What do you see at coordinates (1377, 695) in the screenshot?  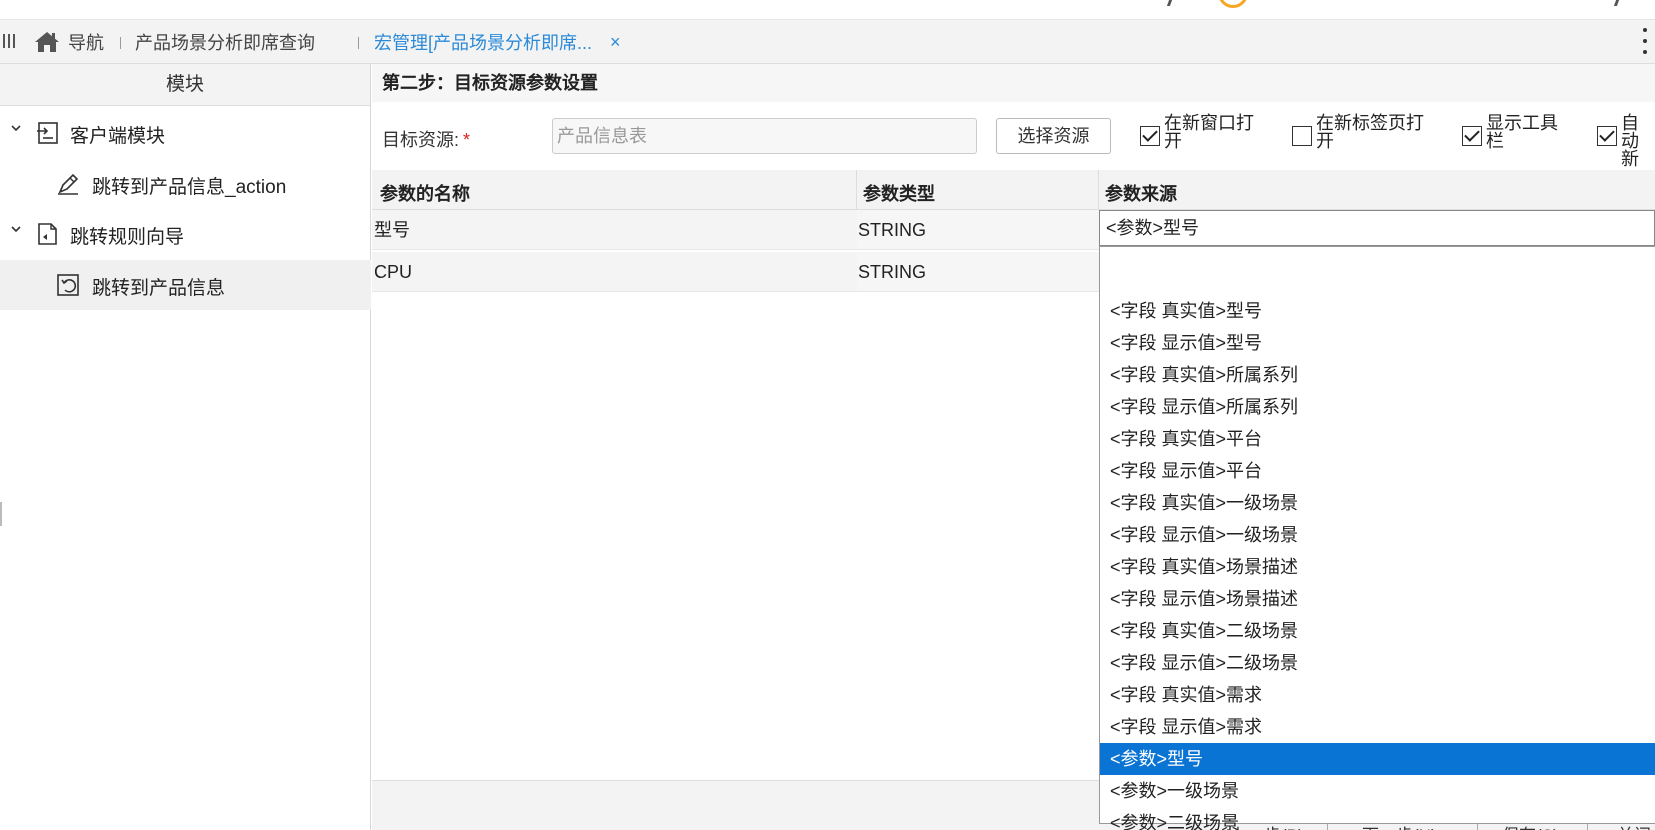 I see `dropdown-option: <字段 真实值>需求` at bounding box center [1377, 695].